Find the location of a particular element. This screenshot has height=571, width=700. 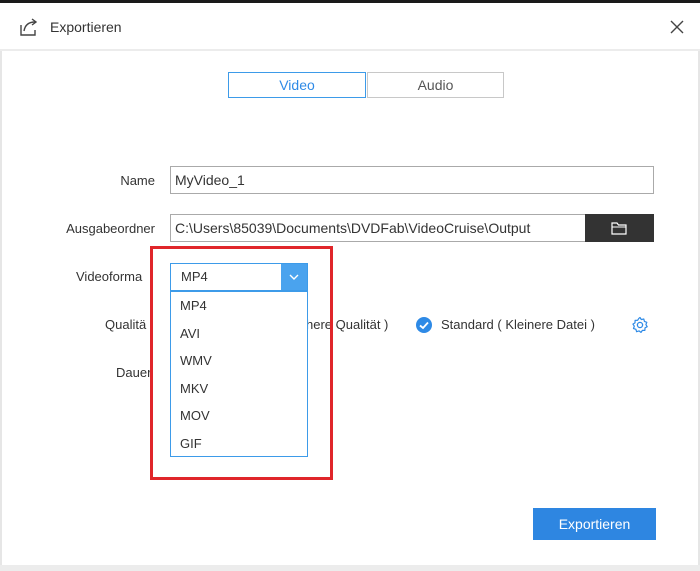

name-field: MyVideo_1 is located at coordinates (412, 180).